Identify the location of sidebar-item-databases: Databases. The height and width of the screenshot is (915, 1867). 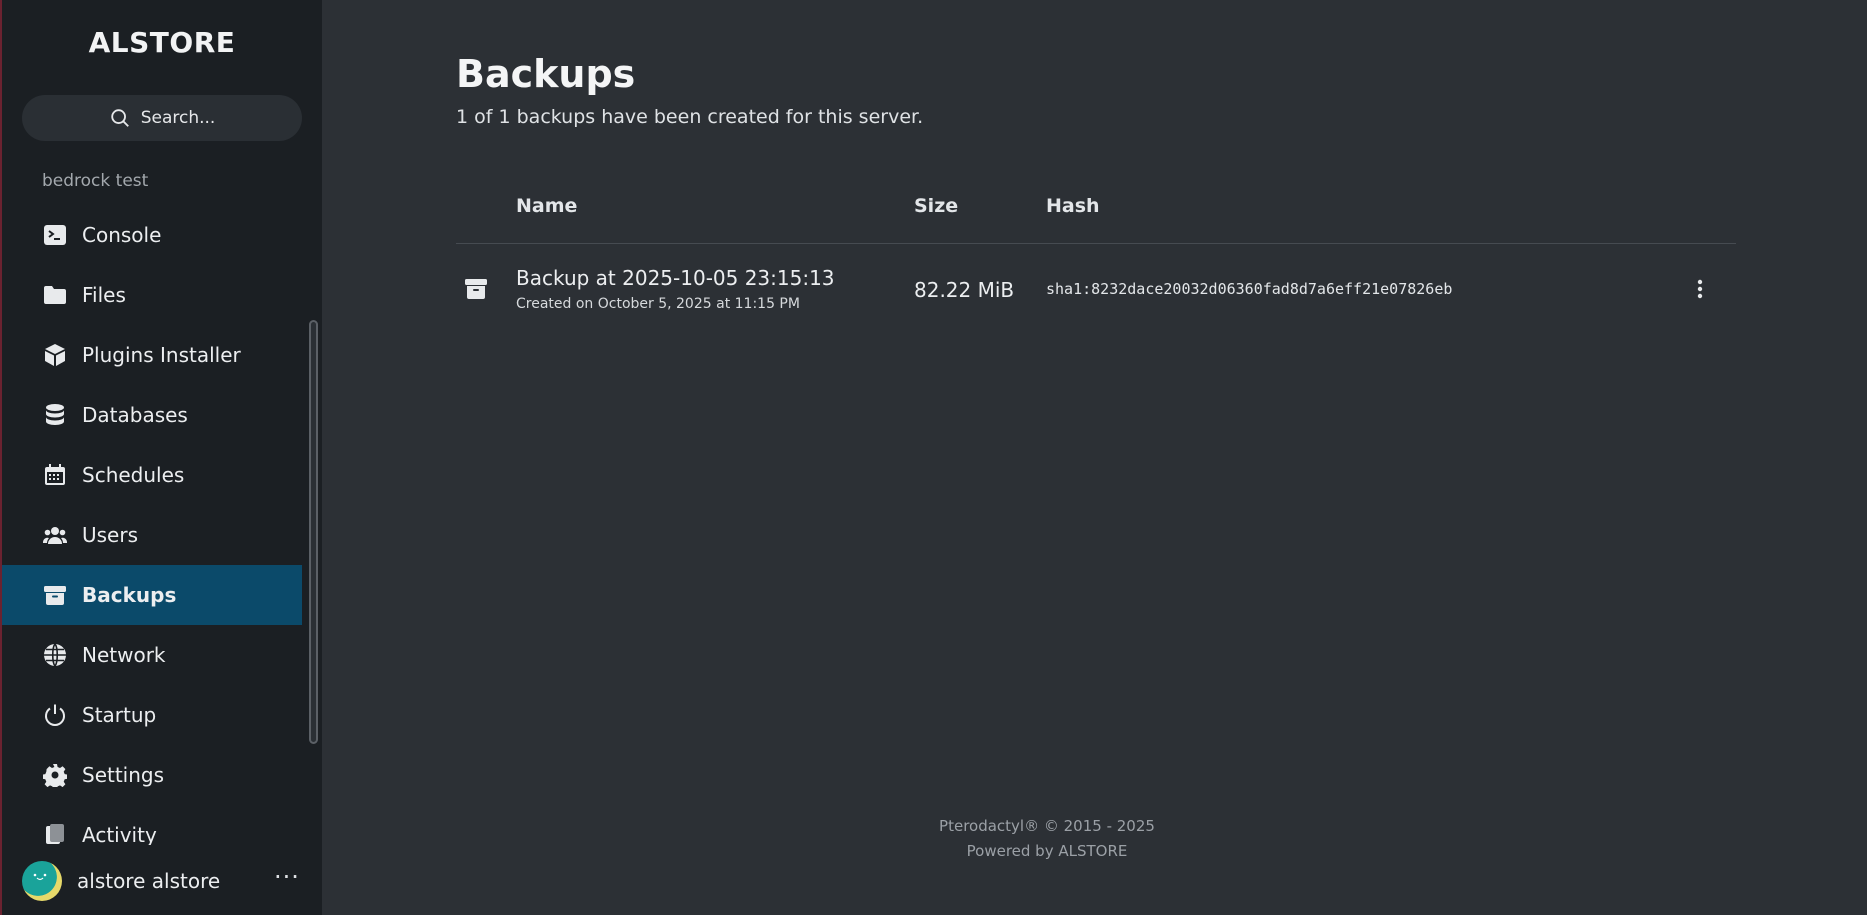
(152, 415).